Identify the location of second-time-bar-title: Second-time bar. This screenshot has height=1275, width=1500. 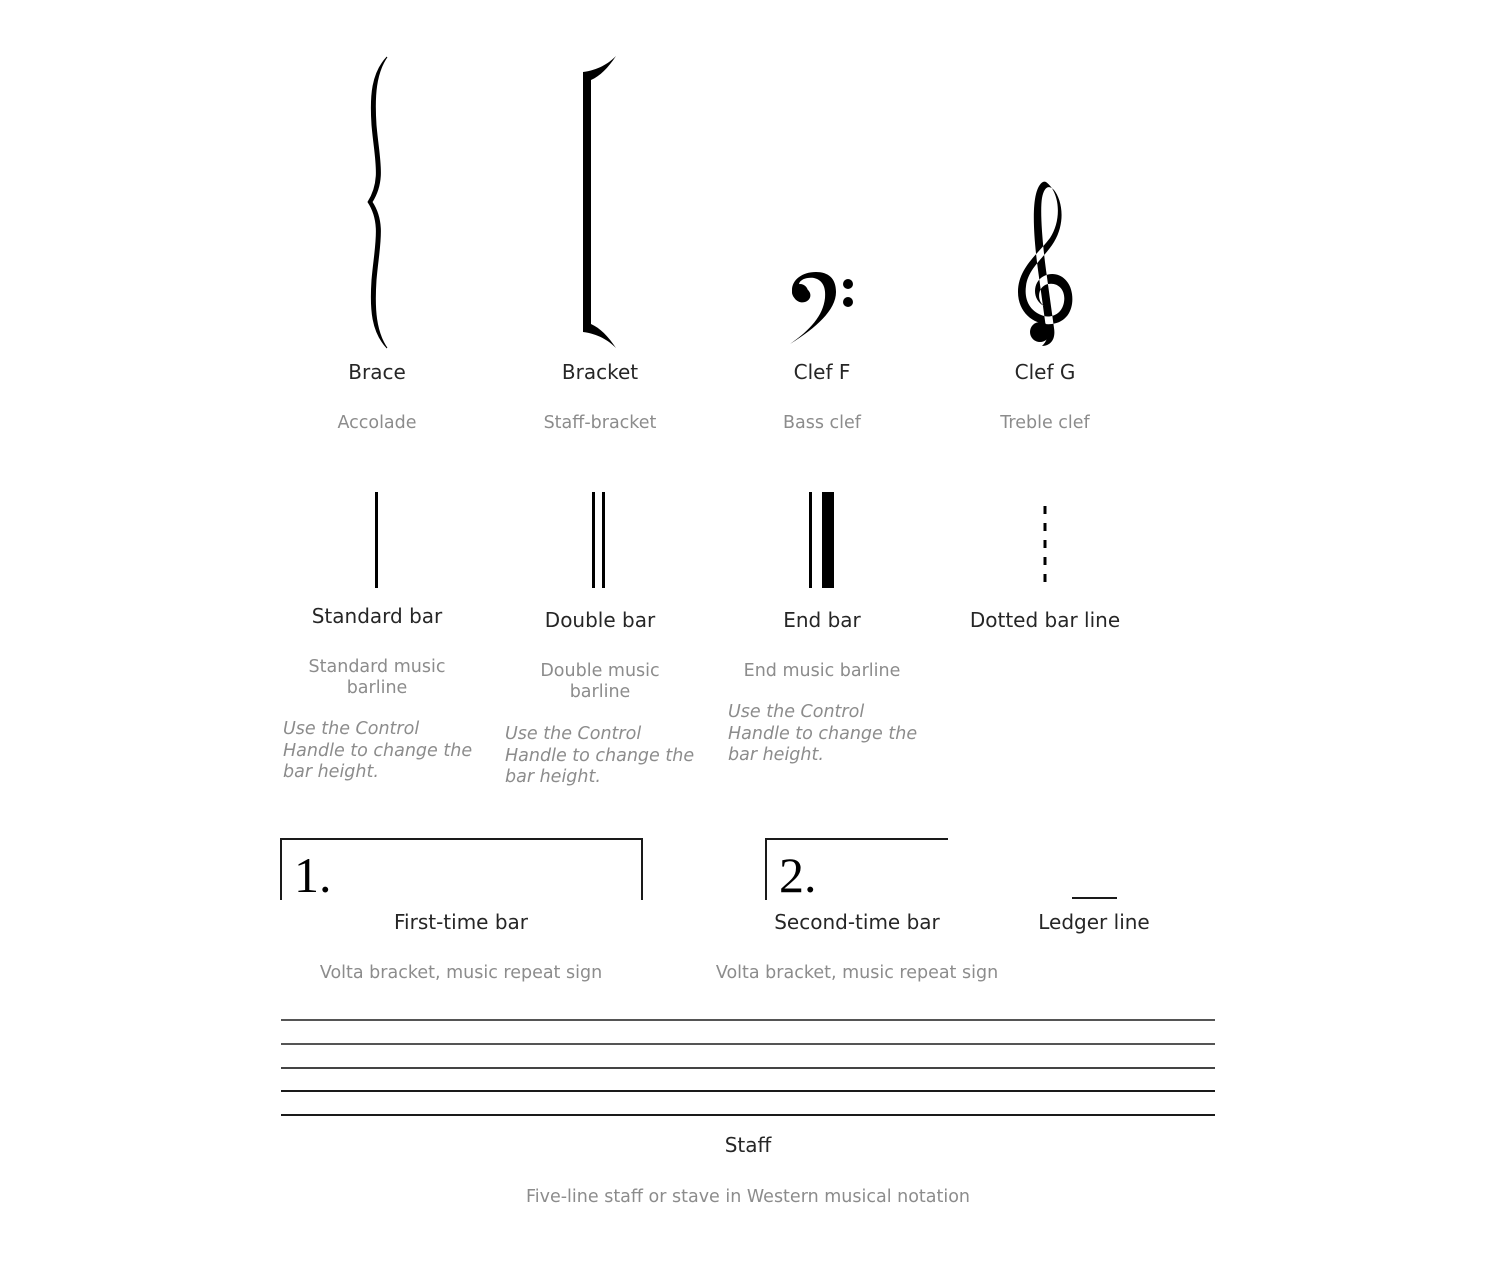
(857, 922).